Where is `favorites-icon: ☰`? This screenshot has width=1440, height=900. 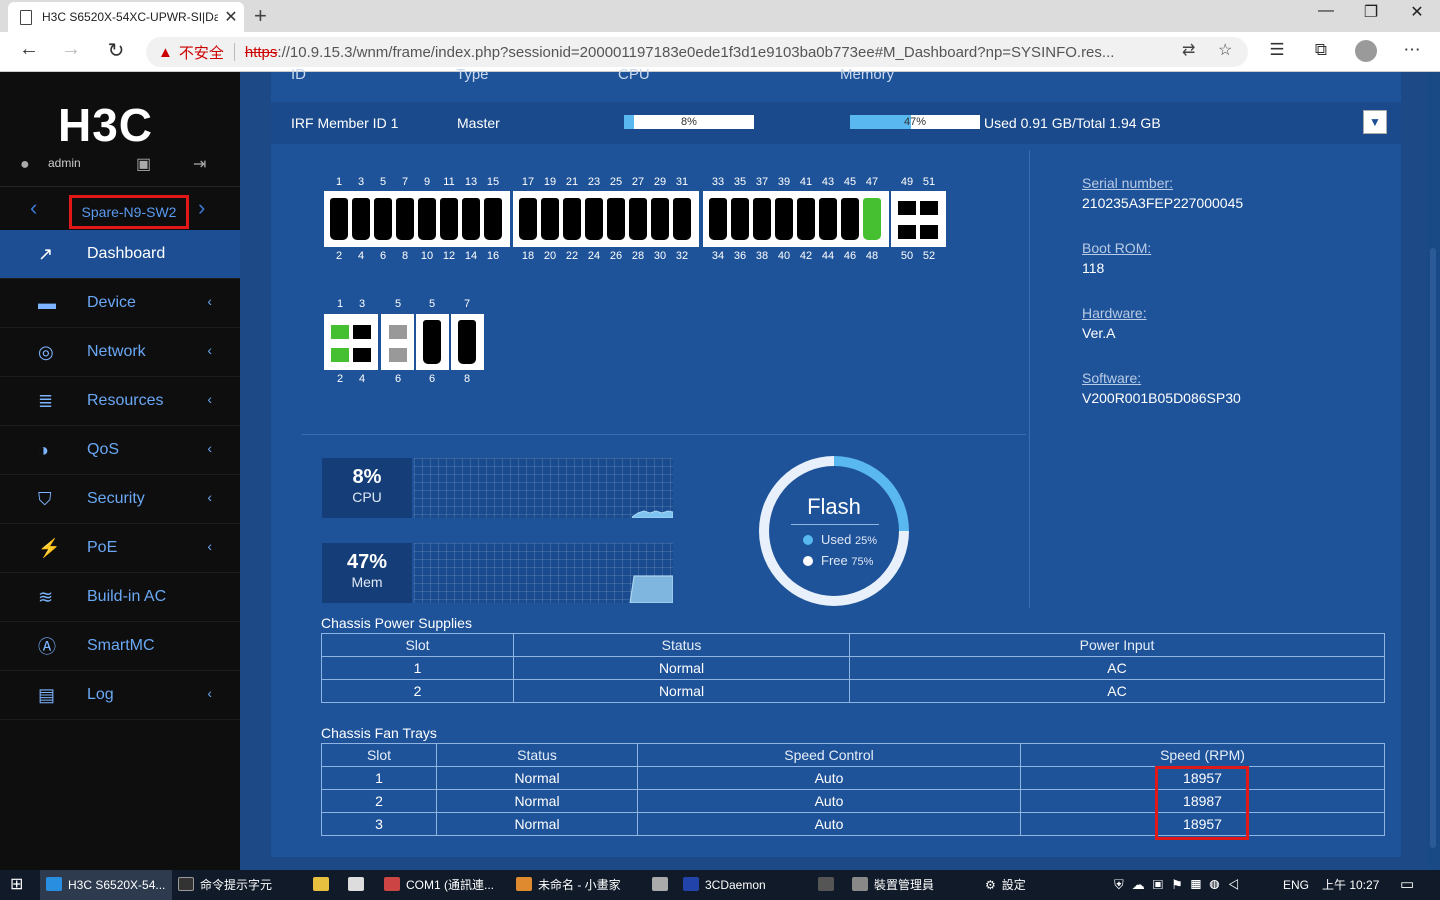
favorites-icon: ☰ is located at coordinates (1277, 50).